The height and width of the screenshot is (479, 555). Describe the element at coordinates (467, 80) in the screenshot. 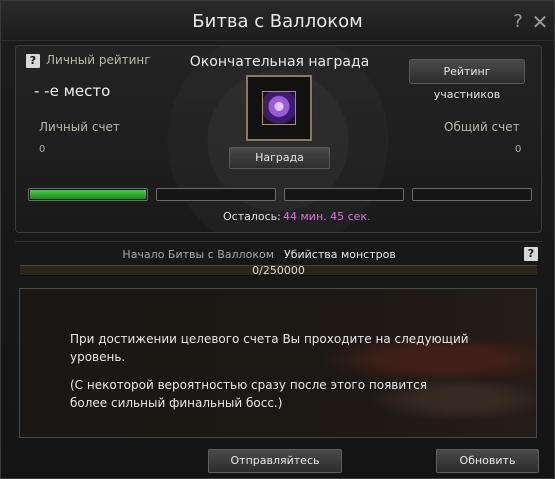

I see `participants-rating-button: Рейтинг участников` at that location.